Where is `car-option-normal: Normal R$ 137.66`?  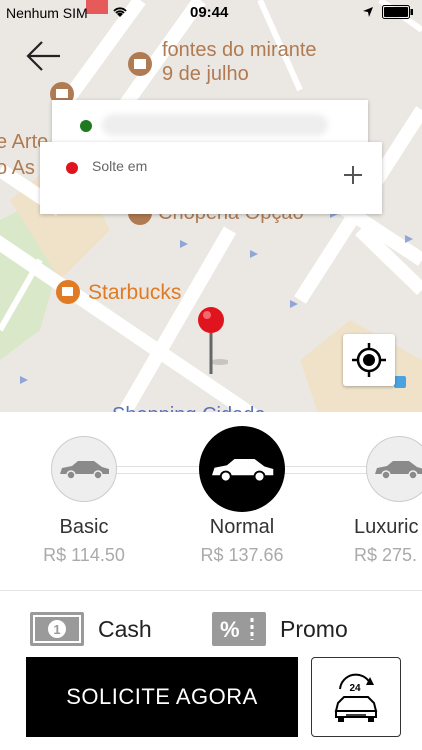 car-option-normal: Normal R$ 137.66 is located at coordinates (242, 496).